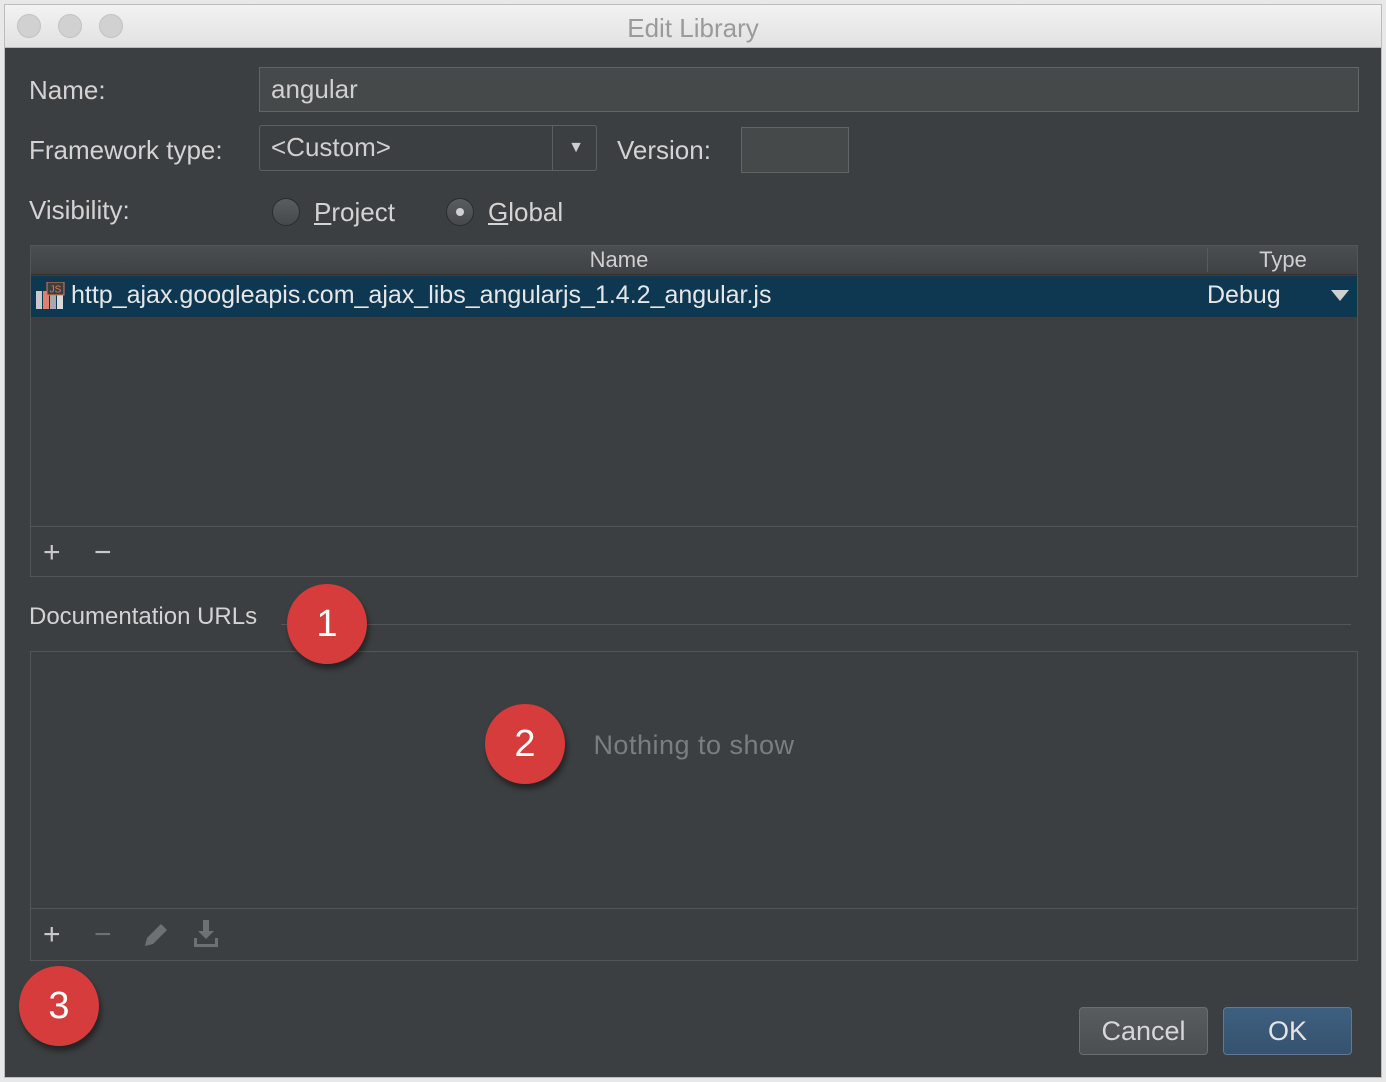 This screenshot has width=1386, height=1082. What do you see at coordinates (363, 212) in the screenshot?
I see `radio-project-text: roject` at bounding box center [363, 212].